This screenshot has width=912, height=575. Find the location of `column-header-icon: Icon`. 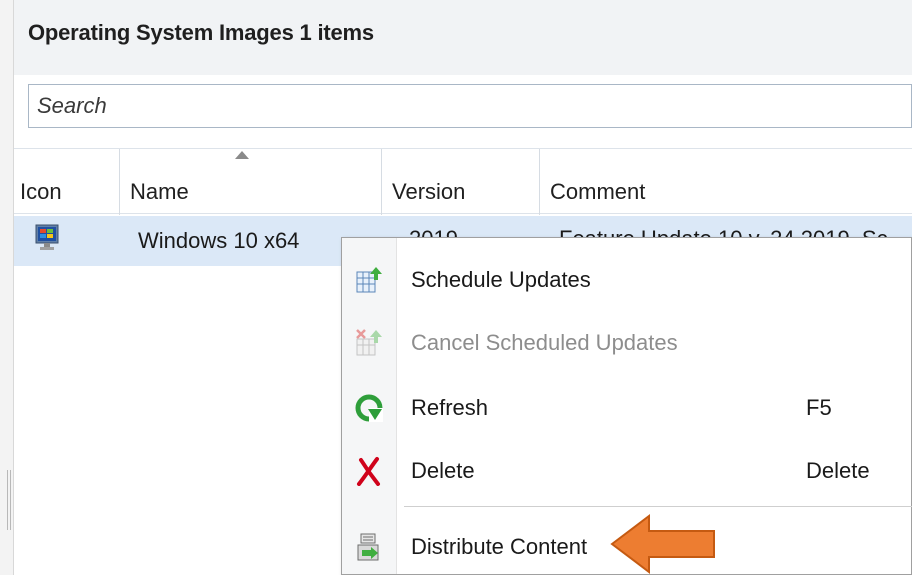

column-header-icon: Icon is located at coordinates (67, 182).